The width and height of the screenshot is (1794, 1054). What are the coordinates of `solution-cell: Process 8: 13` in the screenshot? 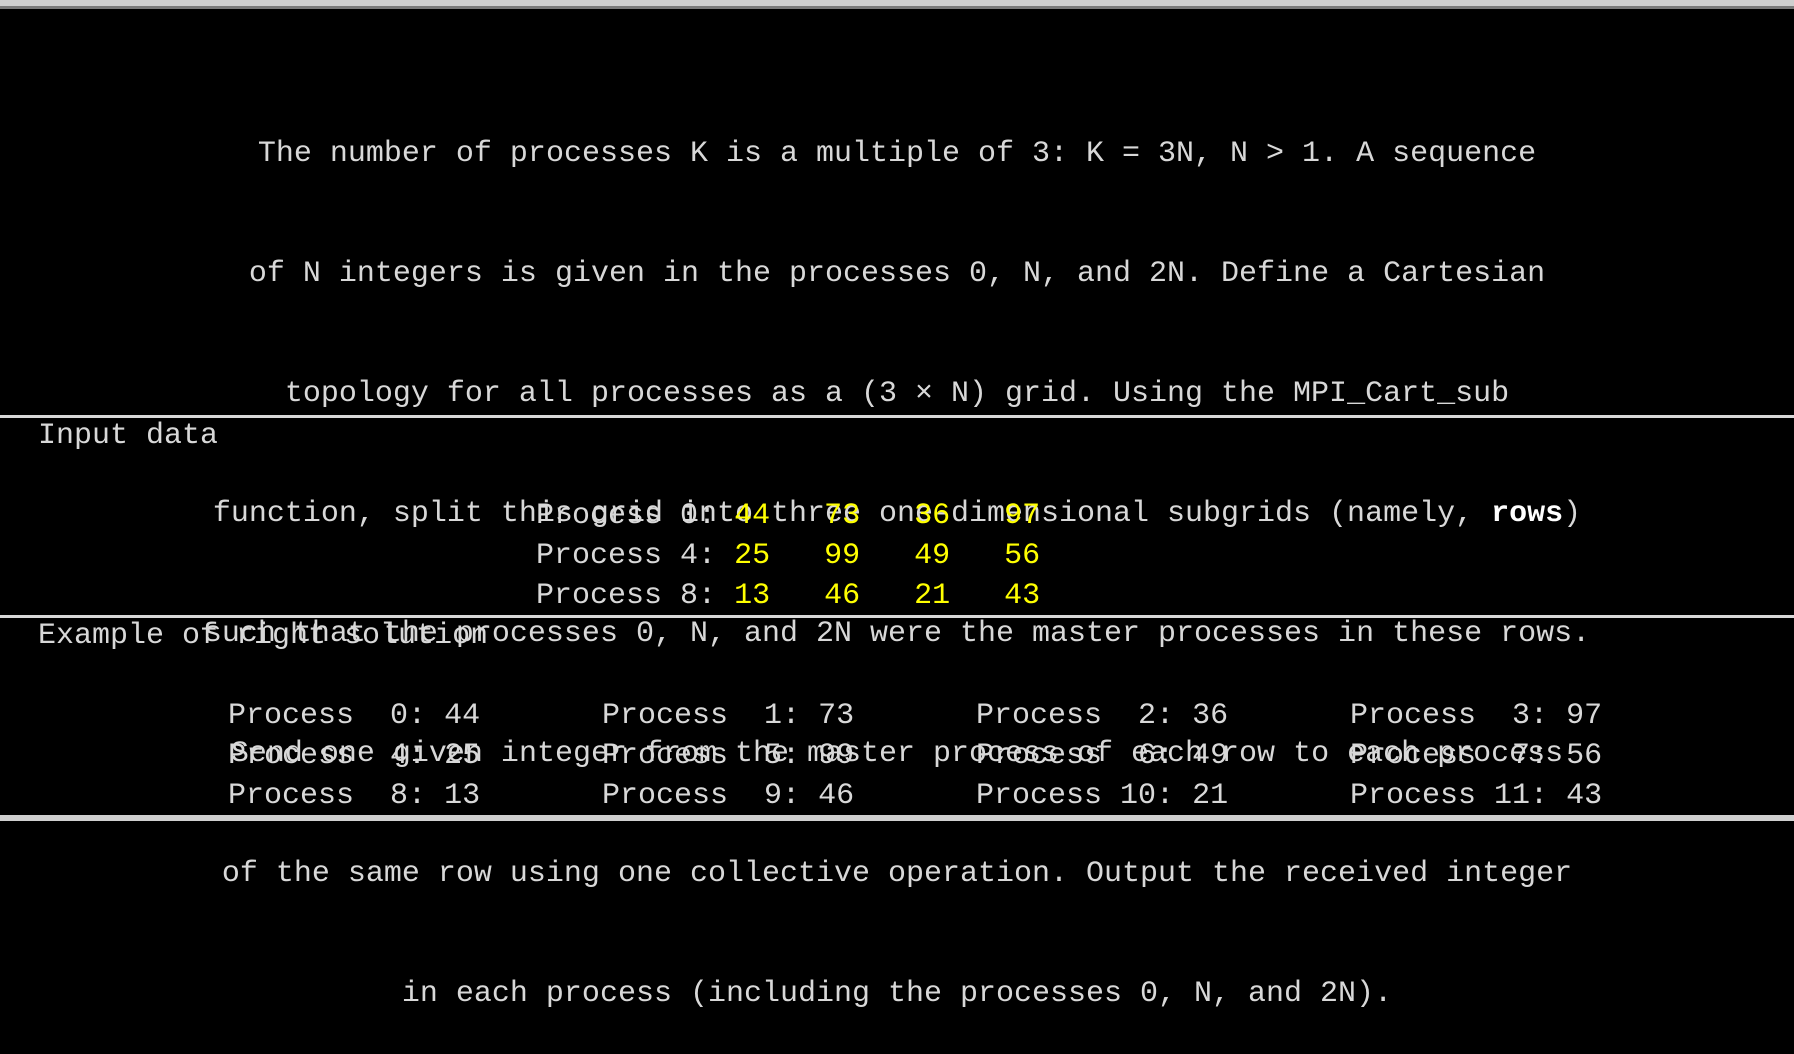 It's located at (415, 796).